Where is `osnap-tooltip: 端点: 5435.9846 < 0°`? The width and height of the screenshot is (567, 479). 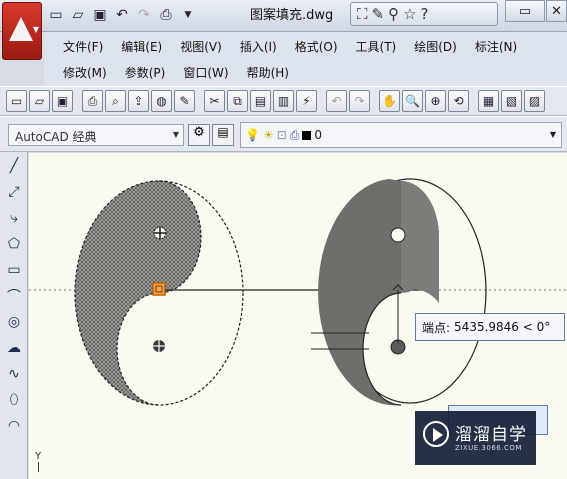
osnap-tooltip: 端点: 5435.9846 < 0° is located at coordinates (490, 327).